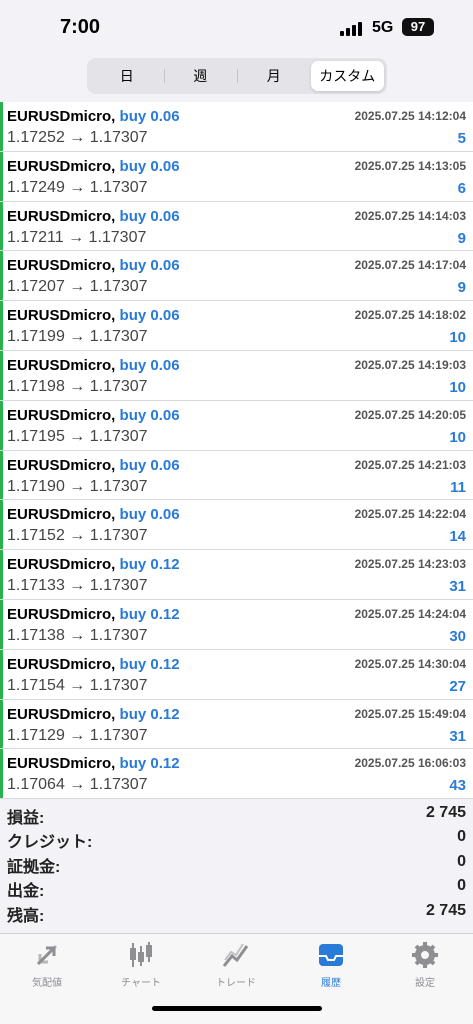 This screenshot has height=1024, width=473. What do you see at coordinates (80, 27) in the screenshot?
I see `status-time: 7:00` at bounding box center [80, 27].